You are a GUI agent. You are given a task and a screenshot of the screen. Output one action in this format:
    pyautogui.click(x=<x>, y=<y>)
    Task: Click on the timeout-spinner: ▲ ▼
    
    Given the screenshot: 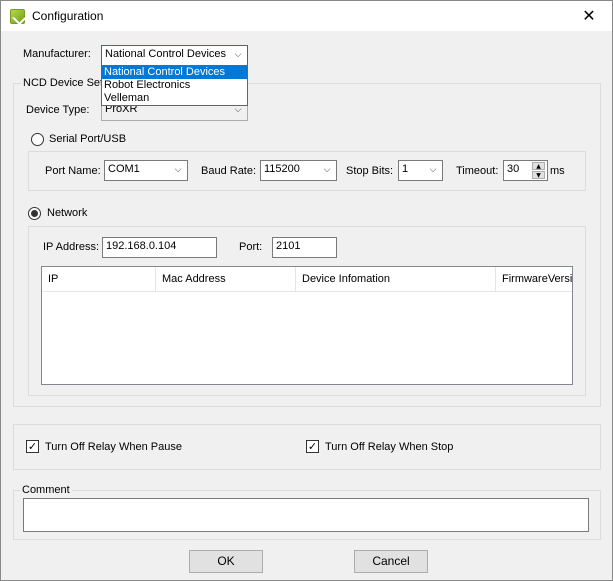 What is the action you would take?
    pyautogui.click(x=539, y=170)
    